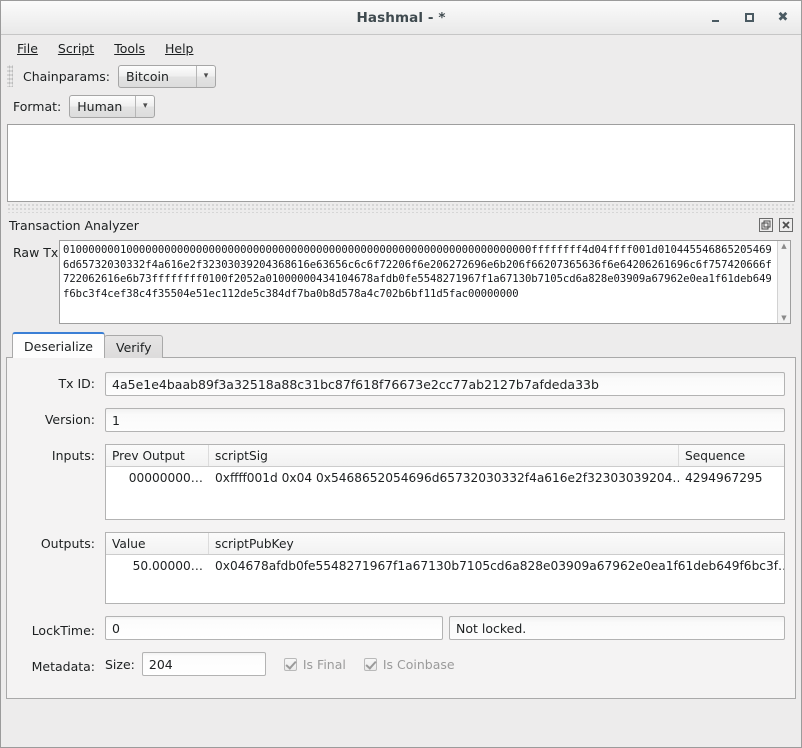 Image resolution: width=802 pixels, height=748 pixels. I want to click on maximize-icon, so click(749, 18).